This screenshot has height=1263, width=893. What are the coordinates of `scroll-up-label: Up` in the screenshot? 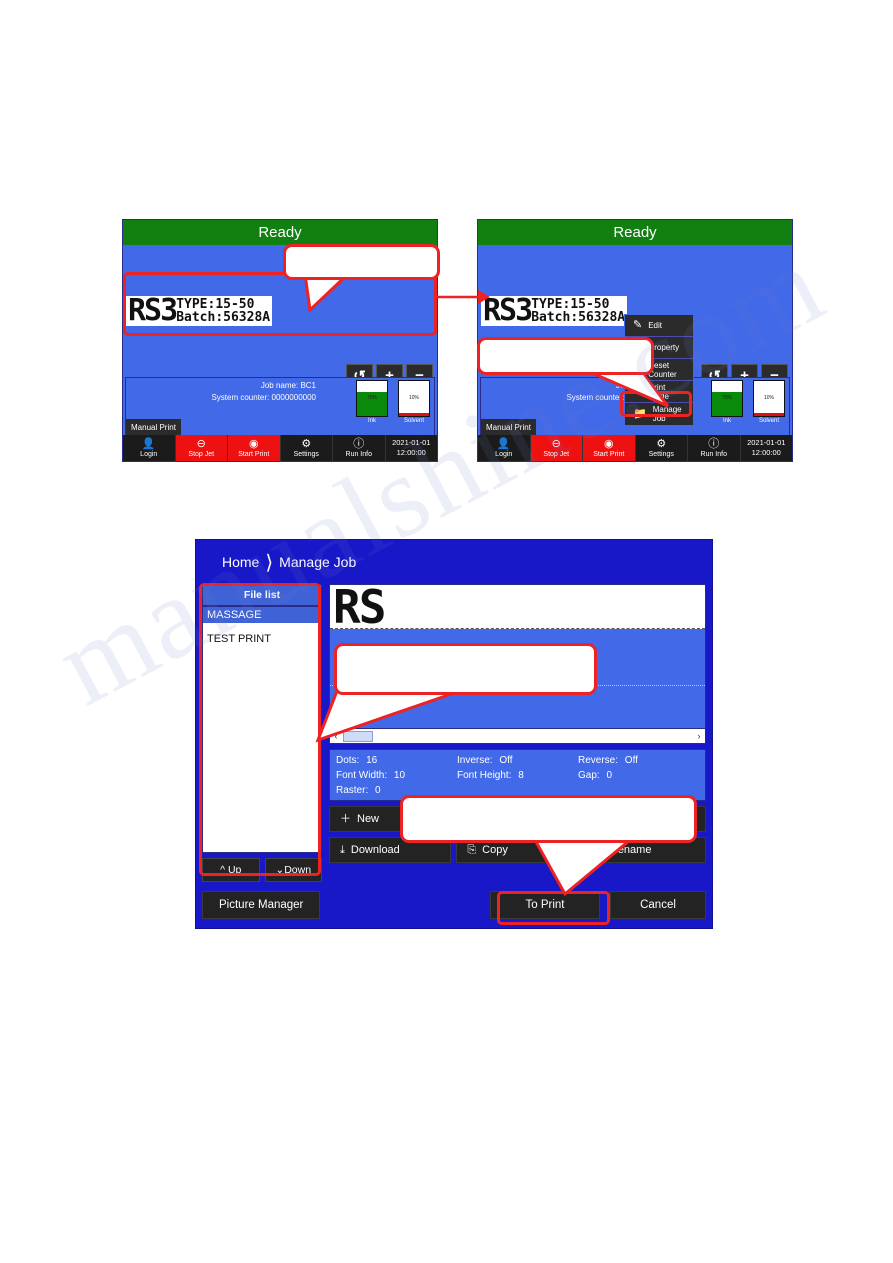 It's located at (234, 870).